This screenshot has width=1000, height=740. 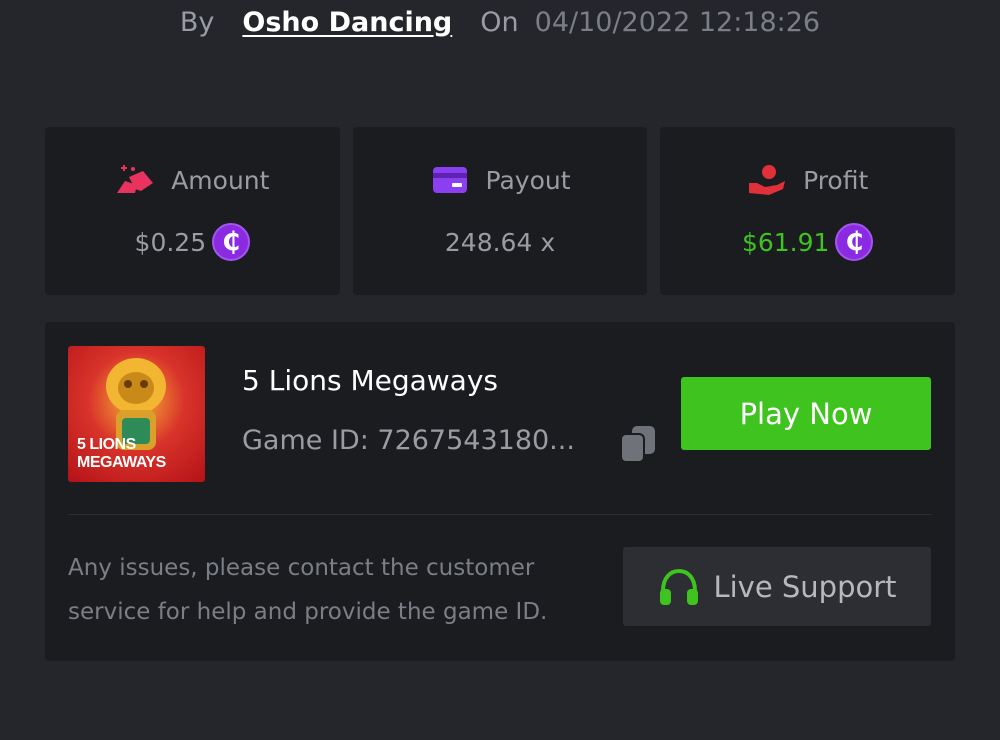 I want to click on bet-timestamp: 04/10/2022 12:18:26, so click(x=677, y=22).